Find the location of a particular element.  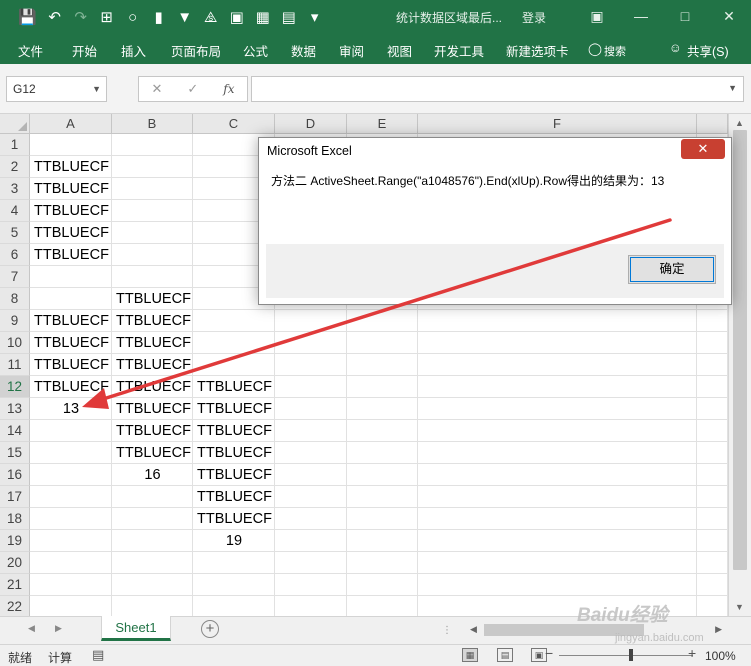

insert-function-icon: fx is located at coordinates (228, 89).